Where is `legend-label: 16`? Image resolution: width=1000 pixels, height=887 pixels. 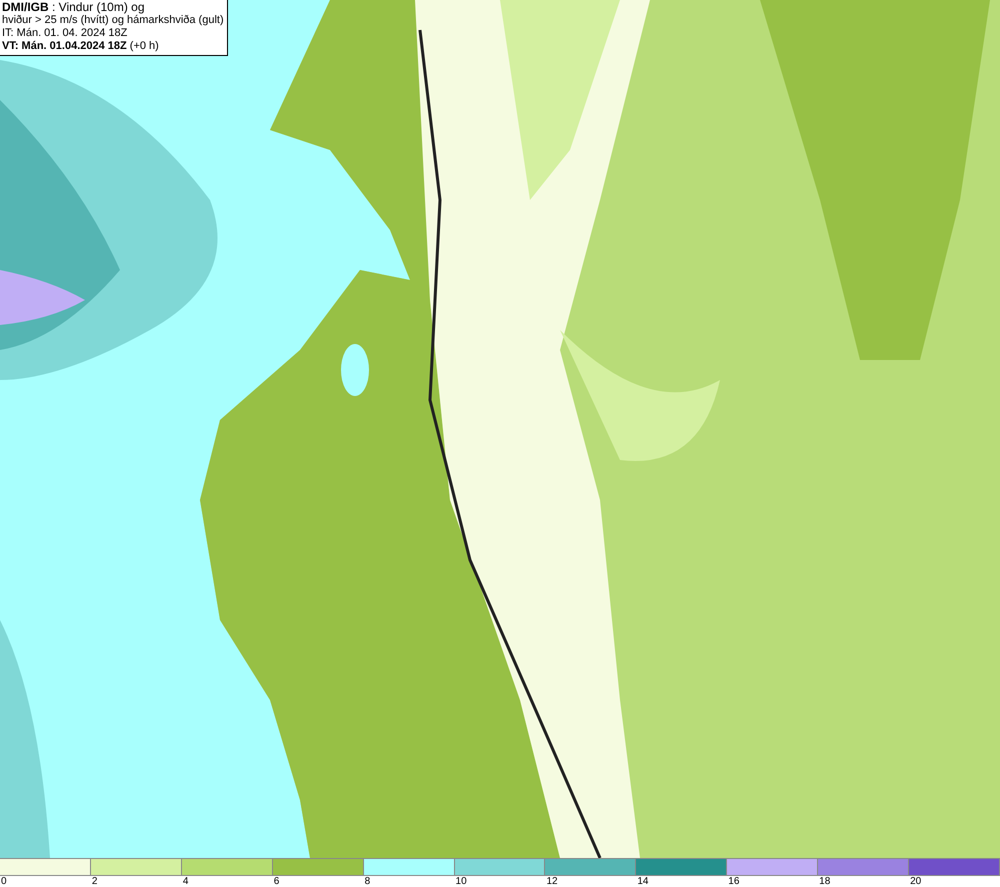 legend-label: 16 is located at coordinates (734, 881).